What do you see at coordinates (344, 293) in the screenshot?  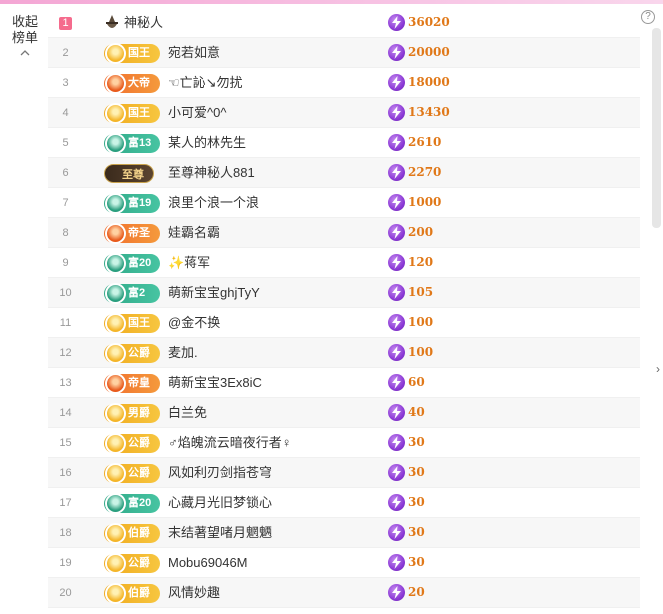 I see `ranking-row: 10 富2 萌新宝宝ghjTyY 105` at bounding box center [344, 293].